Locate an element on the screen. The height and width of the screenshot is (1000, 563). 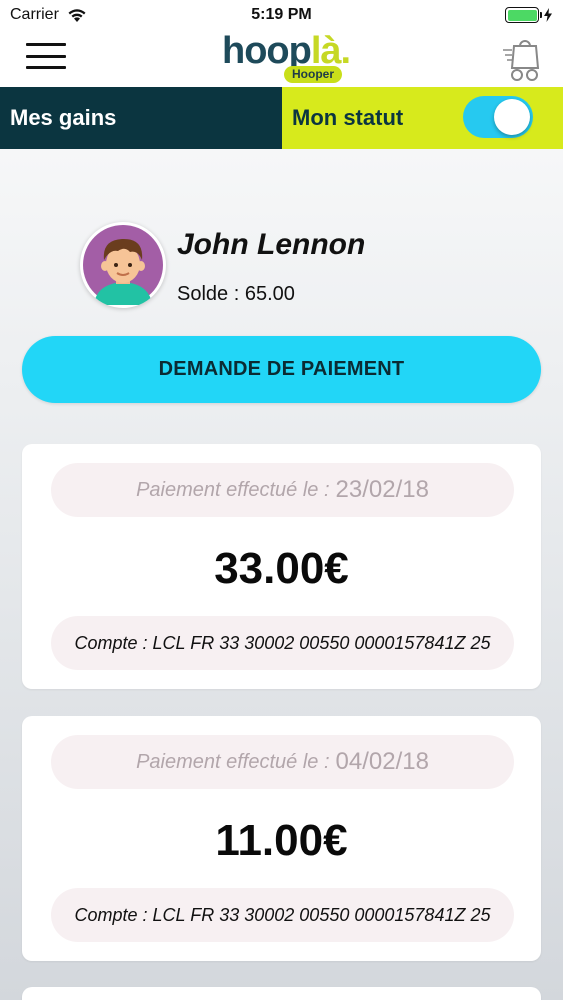
tab-mes-gains: Mes gains is located at coordinates (141, 118).